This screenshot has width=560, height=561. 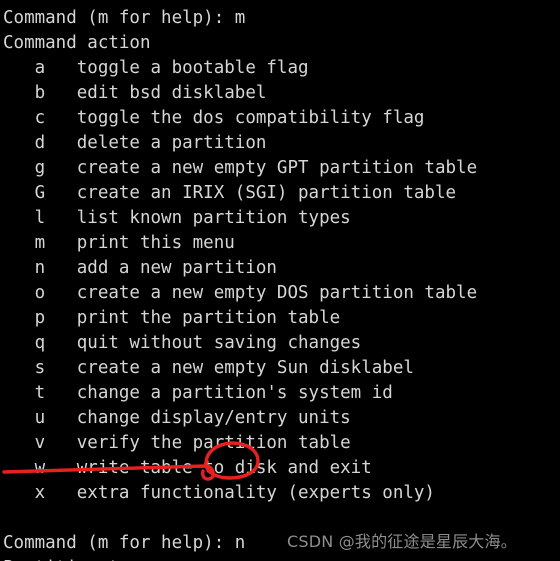 I want to click on terminal-line: o create a new empty DOS partition table, so click(x=240, y=293).